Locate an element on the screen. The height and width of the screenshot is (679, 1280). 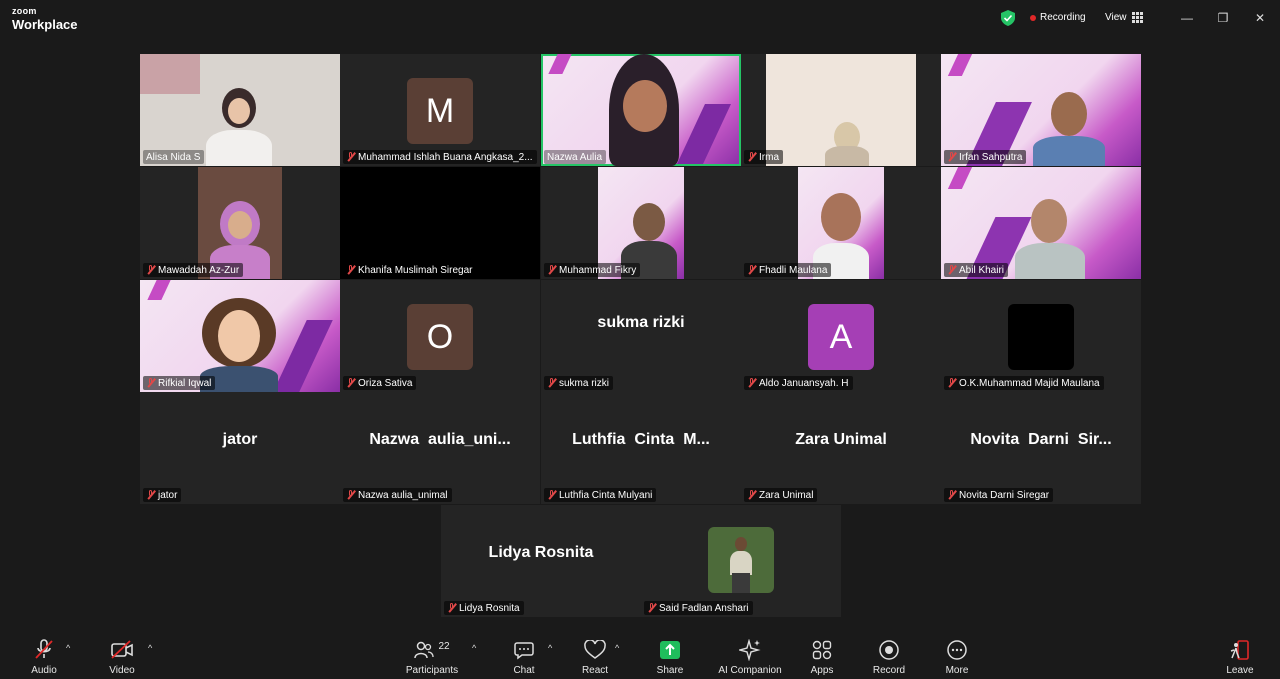
restore-icon: ❐ is located at coordinates (1223, 18).